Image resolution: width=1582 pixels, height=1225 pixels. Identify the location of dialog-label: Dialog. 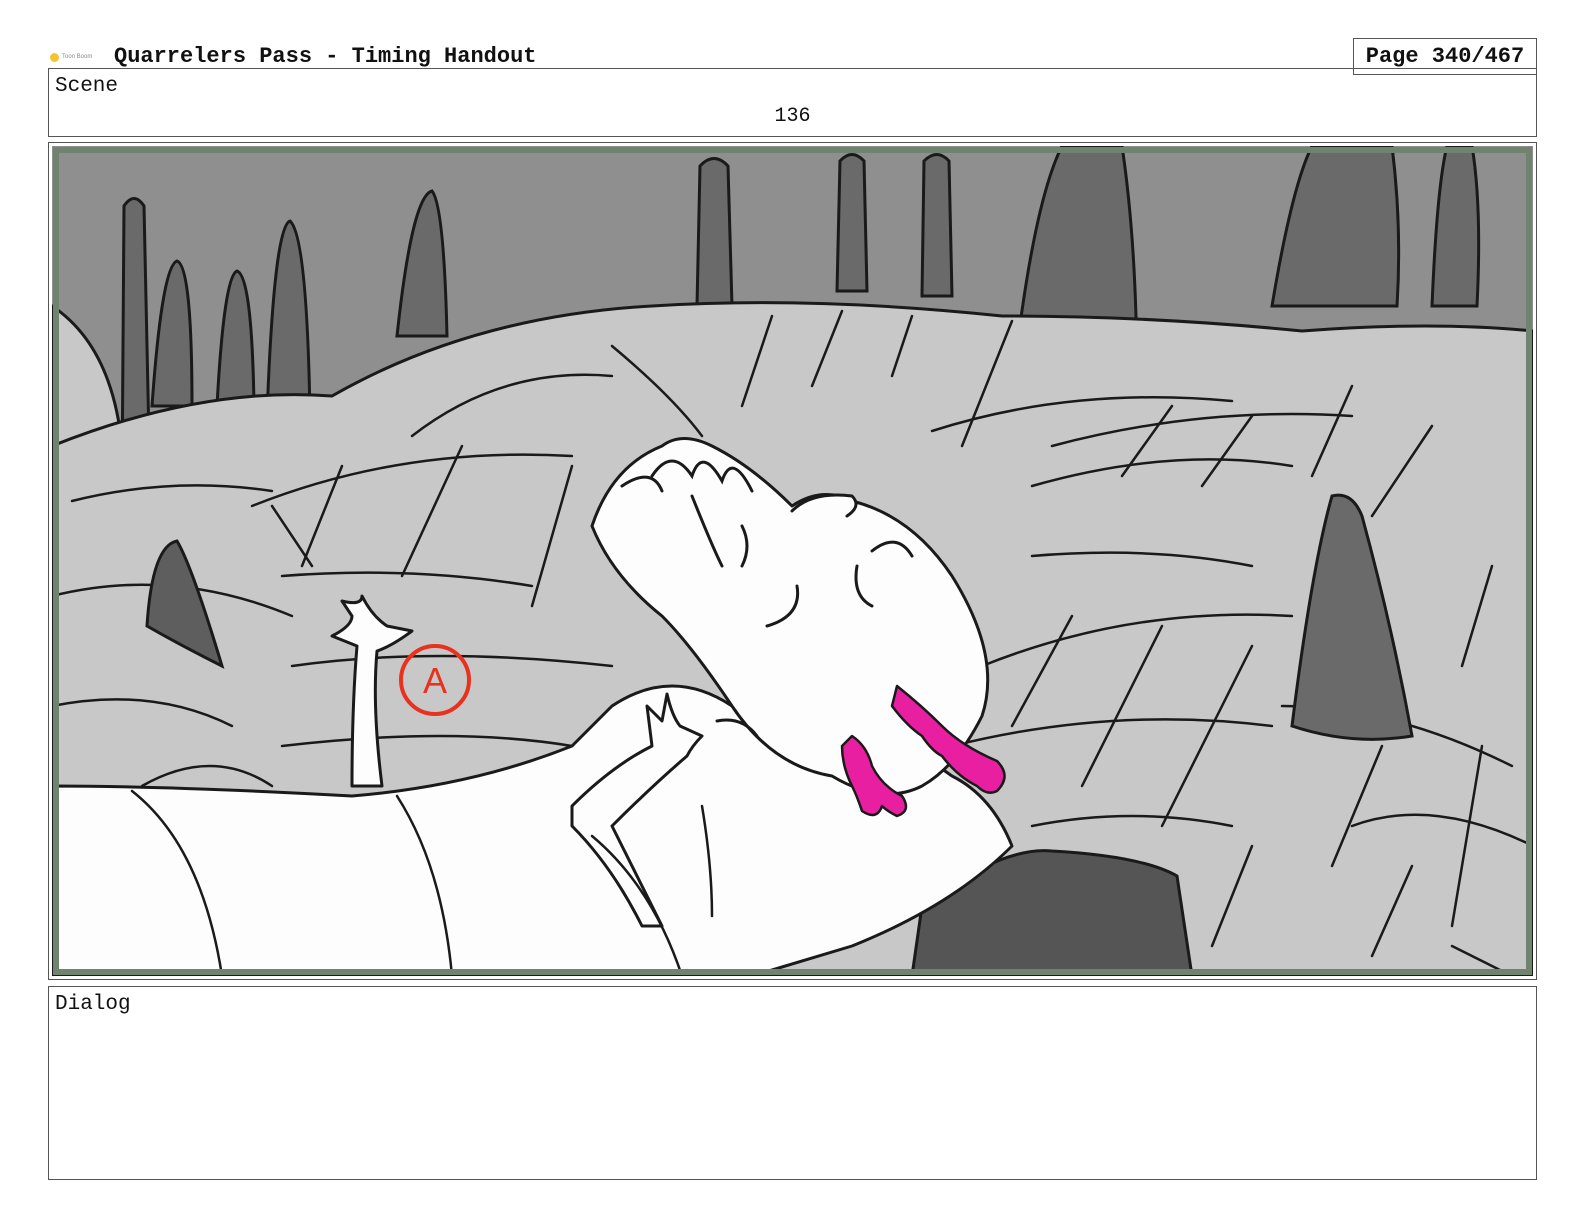
(93, 1004).